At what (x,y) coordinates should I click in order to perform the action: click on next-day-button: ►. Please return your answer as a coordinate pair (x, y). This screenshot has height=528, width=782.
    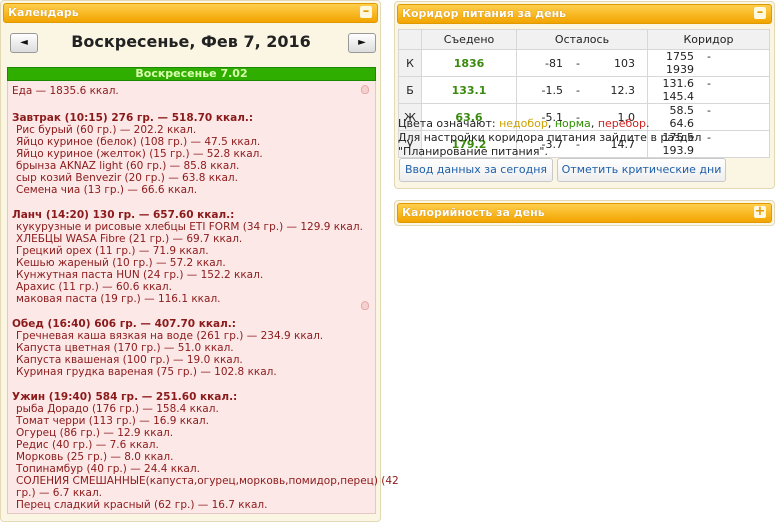
    Looking at the image, I should click on (362, 43).